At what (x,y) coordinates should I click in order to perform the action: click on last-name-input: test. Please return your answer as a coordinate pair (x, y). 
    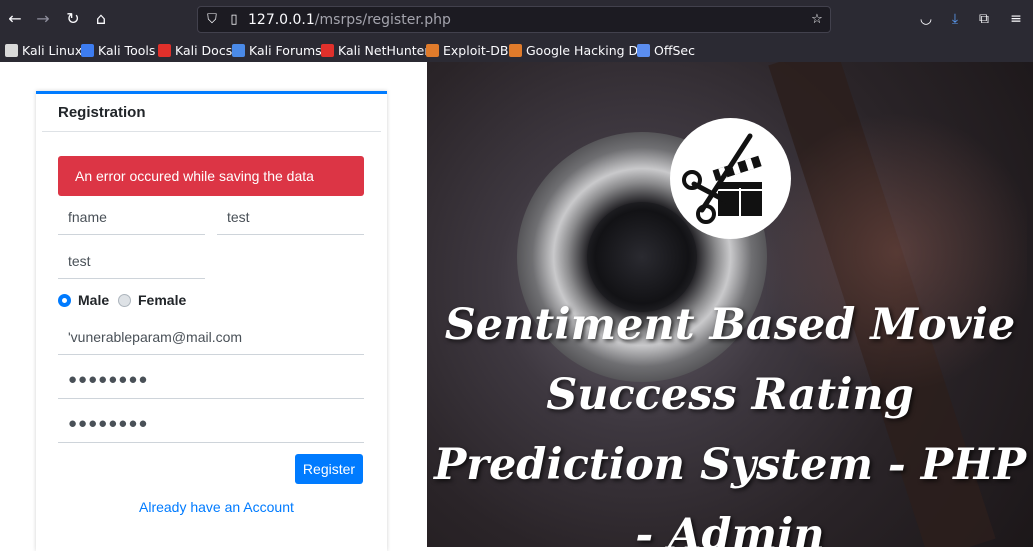
    Looking at the image, I should click on (131, 260).